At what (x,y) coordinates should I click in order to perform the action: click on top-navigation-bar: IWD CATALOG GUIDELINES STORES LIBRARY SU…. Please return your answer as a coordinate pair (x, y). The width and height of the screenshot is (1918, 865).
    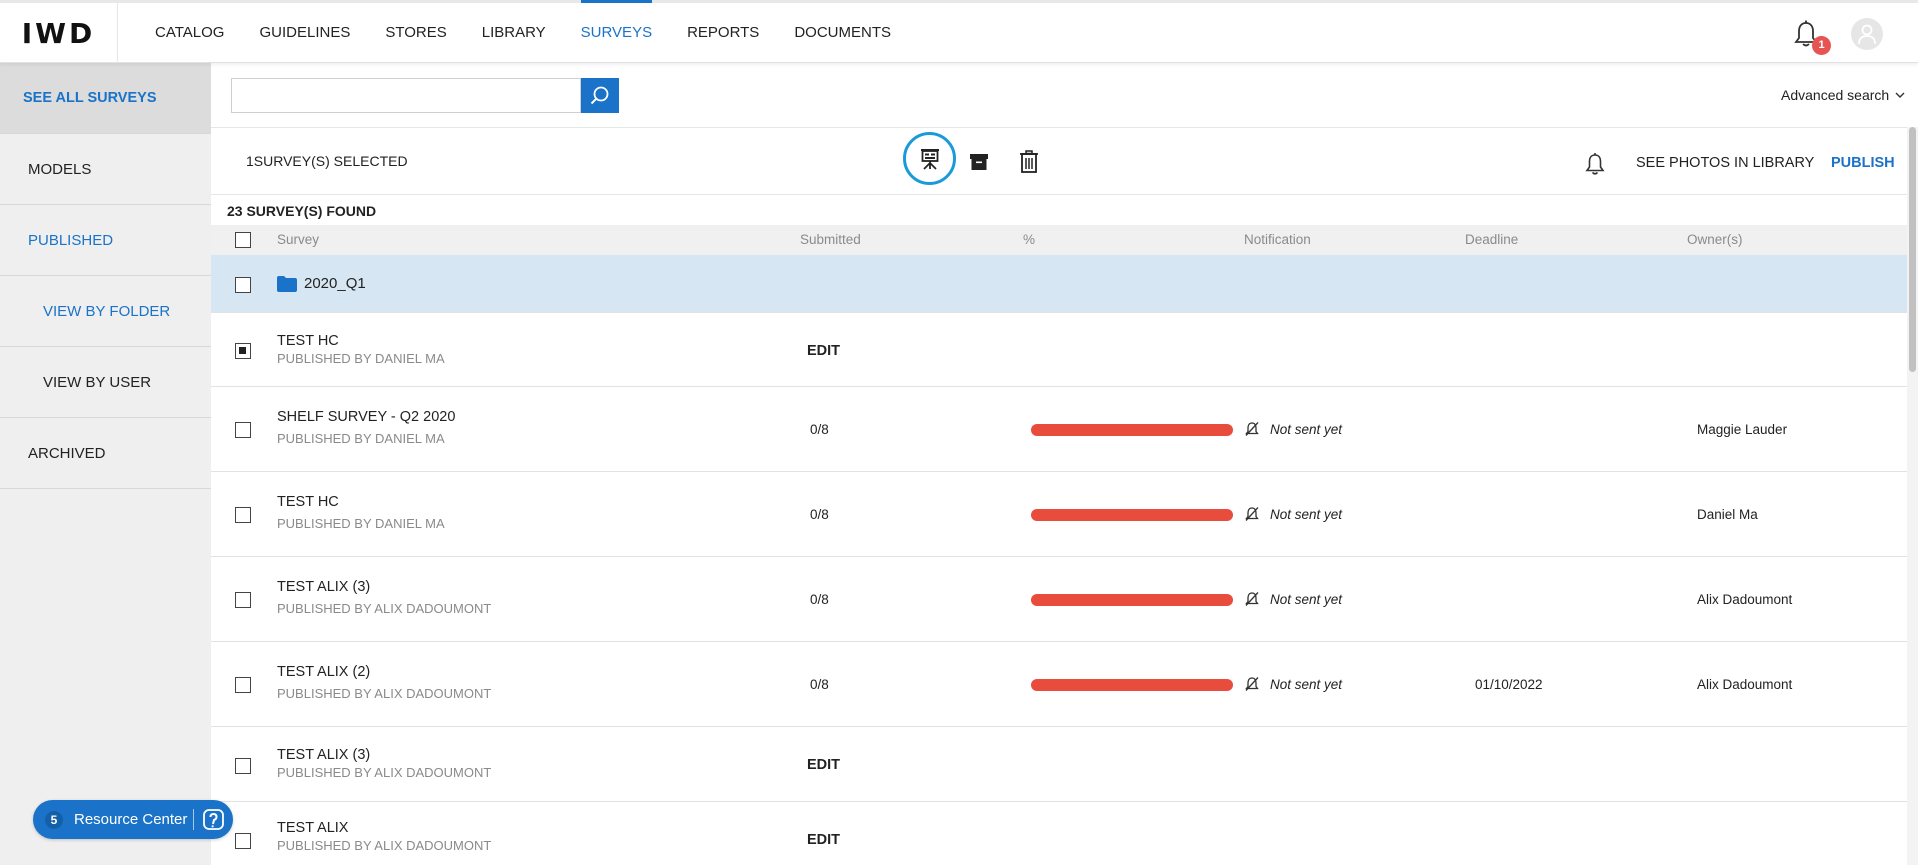
    Looking at the image, I should click on (959, 31).